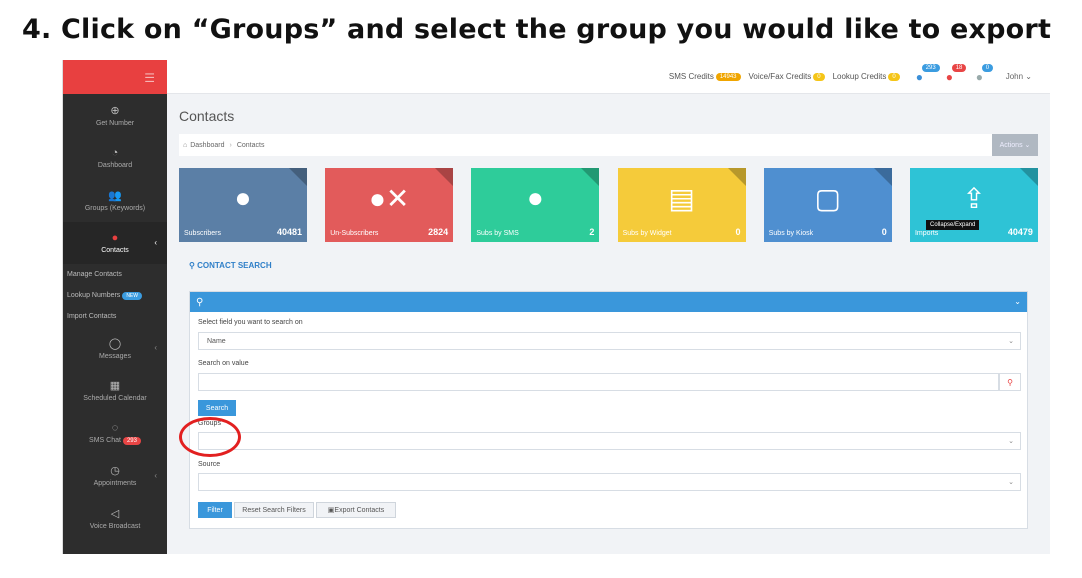  I want to click on voice-credits: Voice/Fax Credits 0, so click(787, 76).